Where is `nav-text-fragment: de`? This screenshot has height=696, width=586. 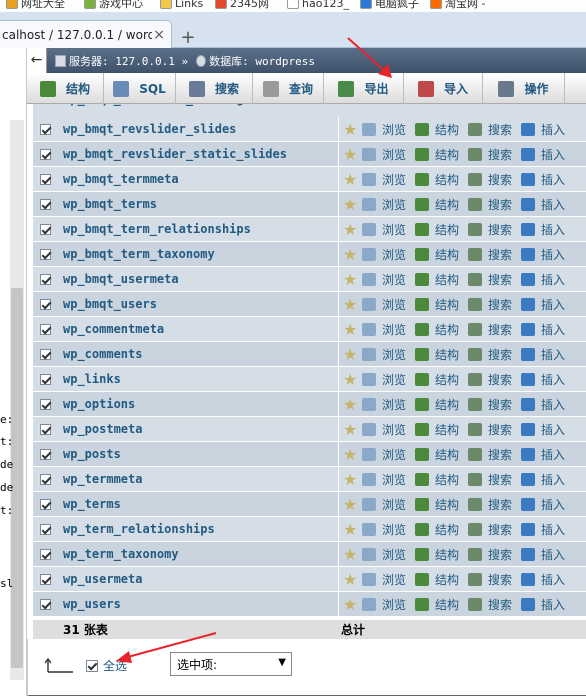
nav-text-fragment: de is located at coordinates (6, 487).